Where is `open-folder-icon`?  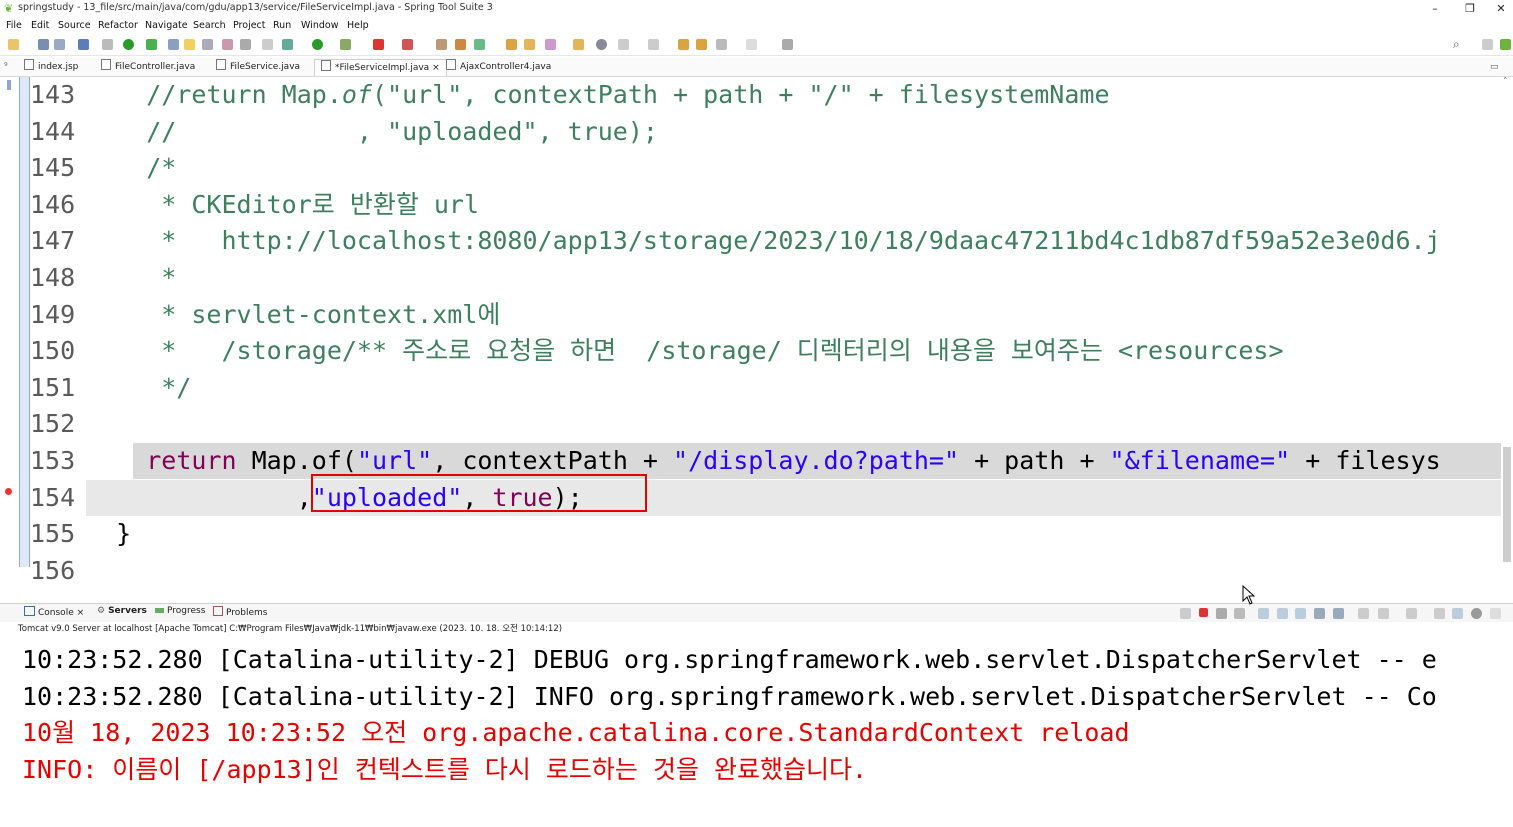
open-folder-icon is located at coordinates (578, 44).